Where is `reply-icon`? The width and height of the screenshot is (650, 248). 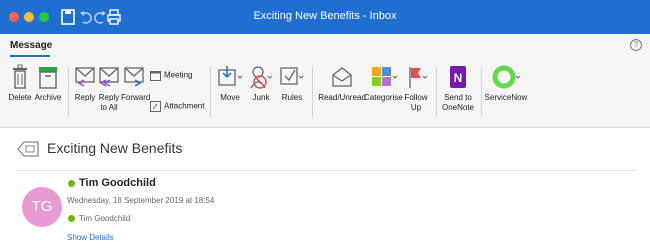 reply-icon is located at coordinates (85, 77).